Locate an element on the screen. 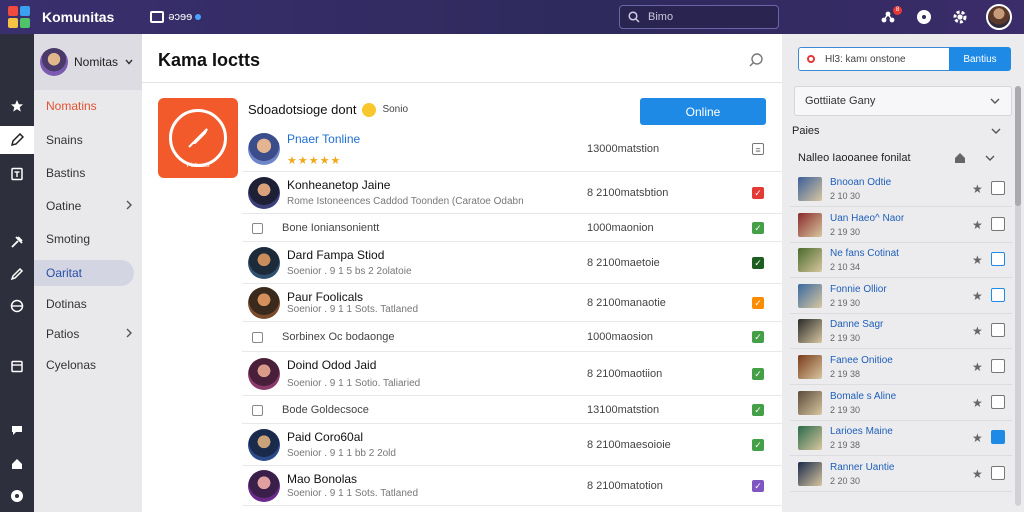 The width and height of the screenshot is (1024, 512). list-item: Fanee Onitioe 2 19 38 ★ is located at coordinates (901, 367).